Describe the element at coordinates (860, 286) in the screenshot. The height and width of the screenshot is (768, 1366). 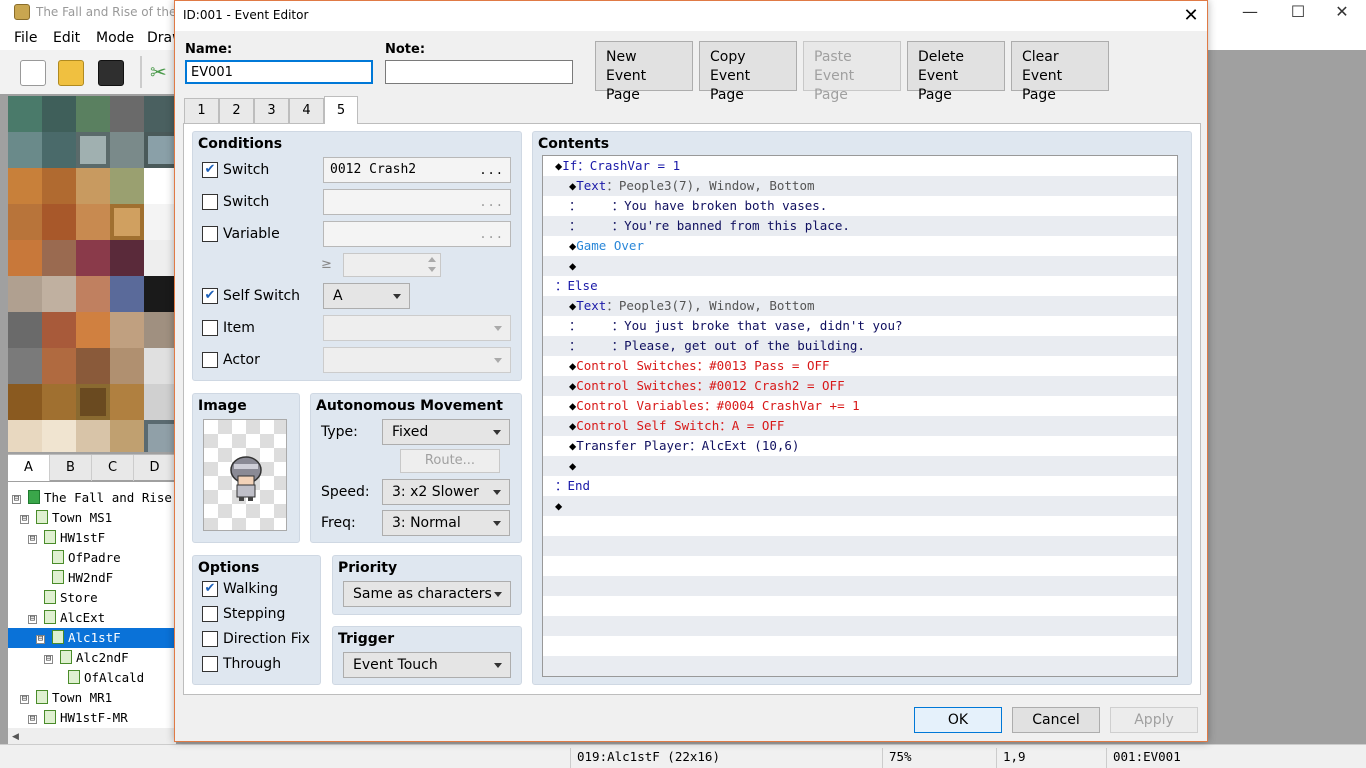
I see `event-command-line: ：Else` at that location.